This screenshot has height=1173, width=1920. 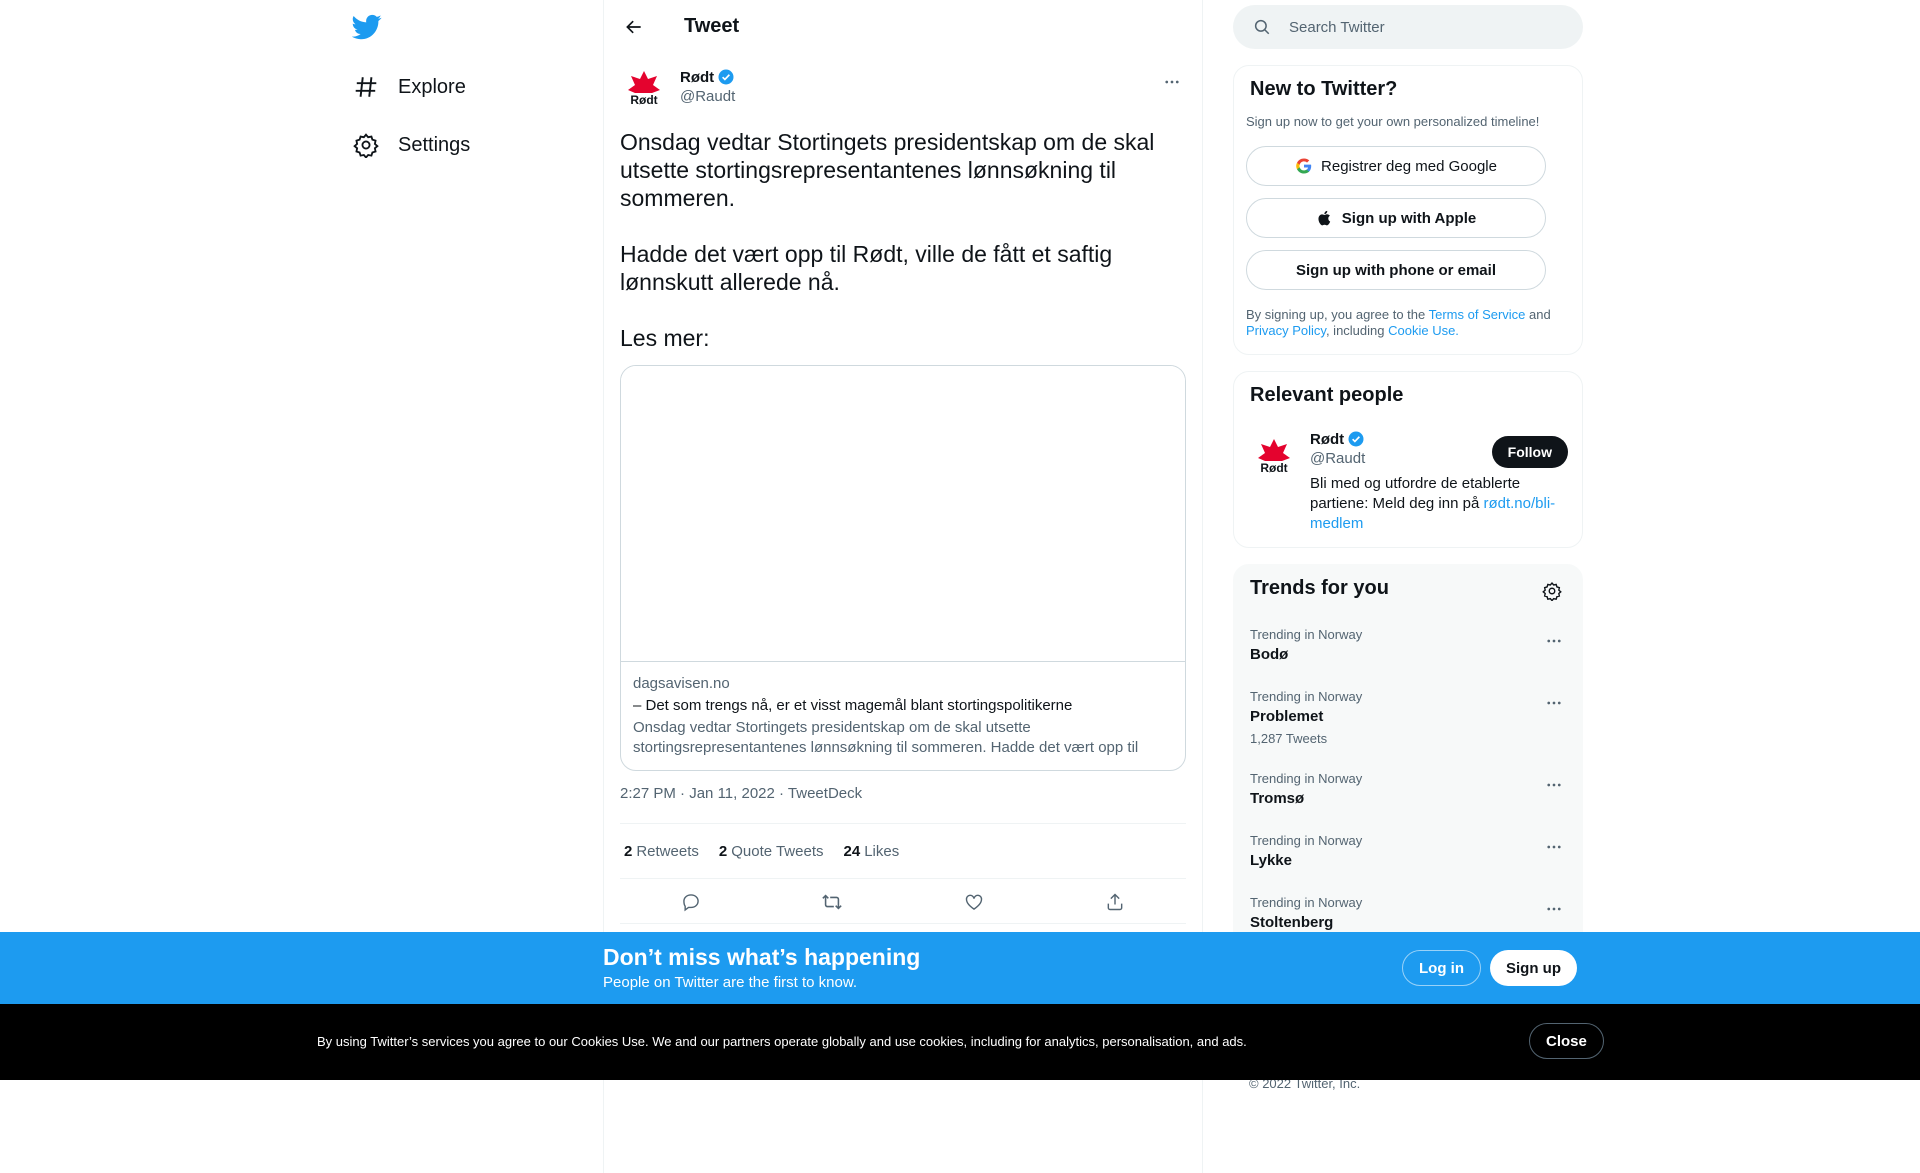 What do you see at coordinates (411, 145) in the screenshot?
I see `nav-item-settings: Settings` at bounding box center [411, 145].